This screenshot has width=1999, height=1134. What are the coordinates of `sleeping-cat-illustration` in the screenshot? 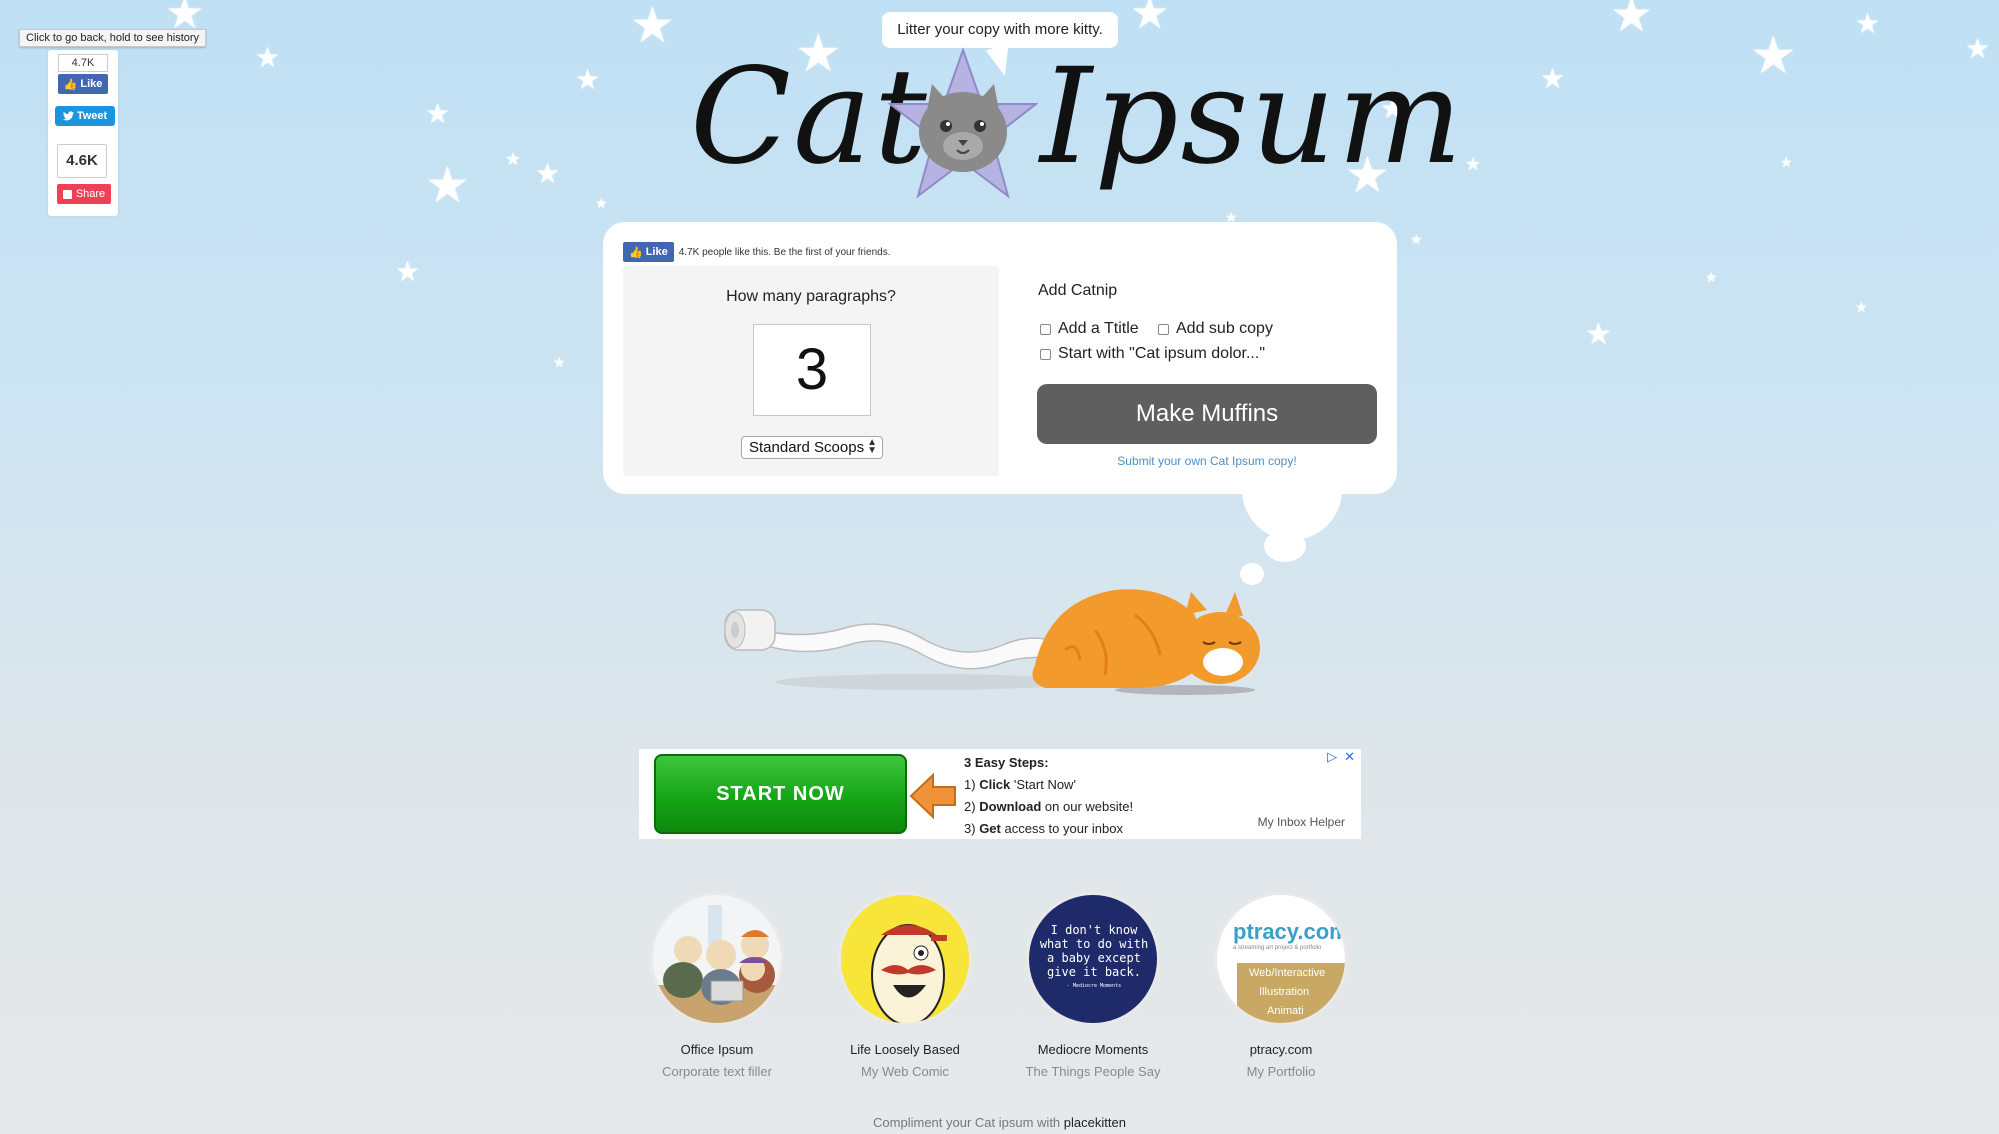 It's located at (992, 642).